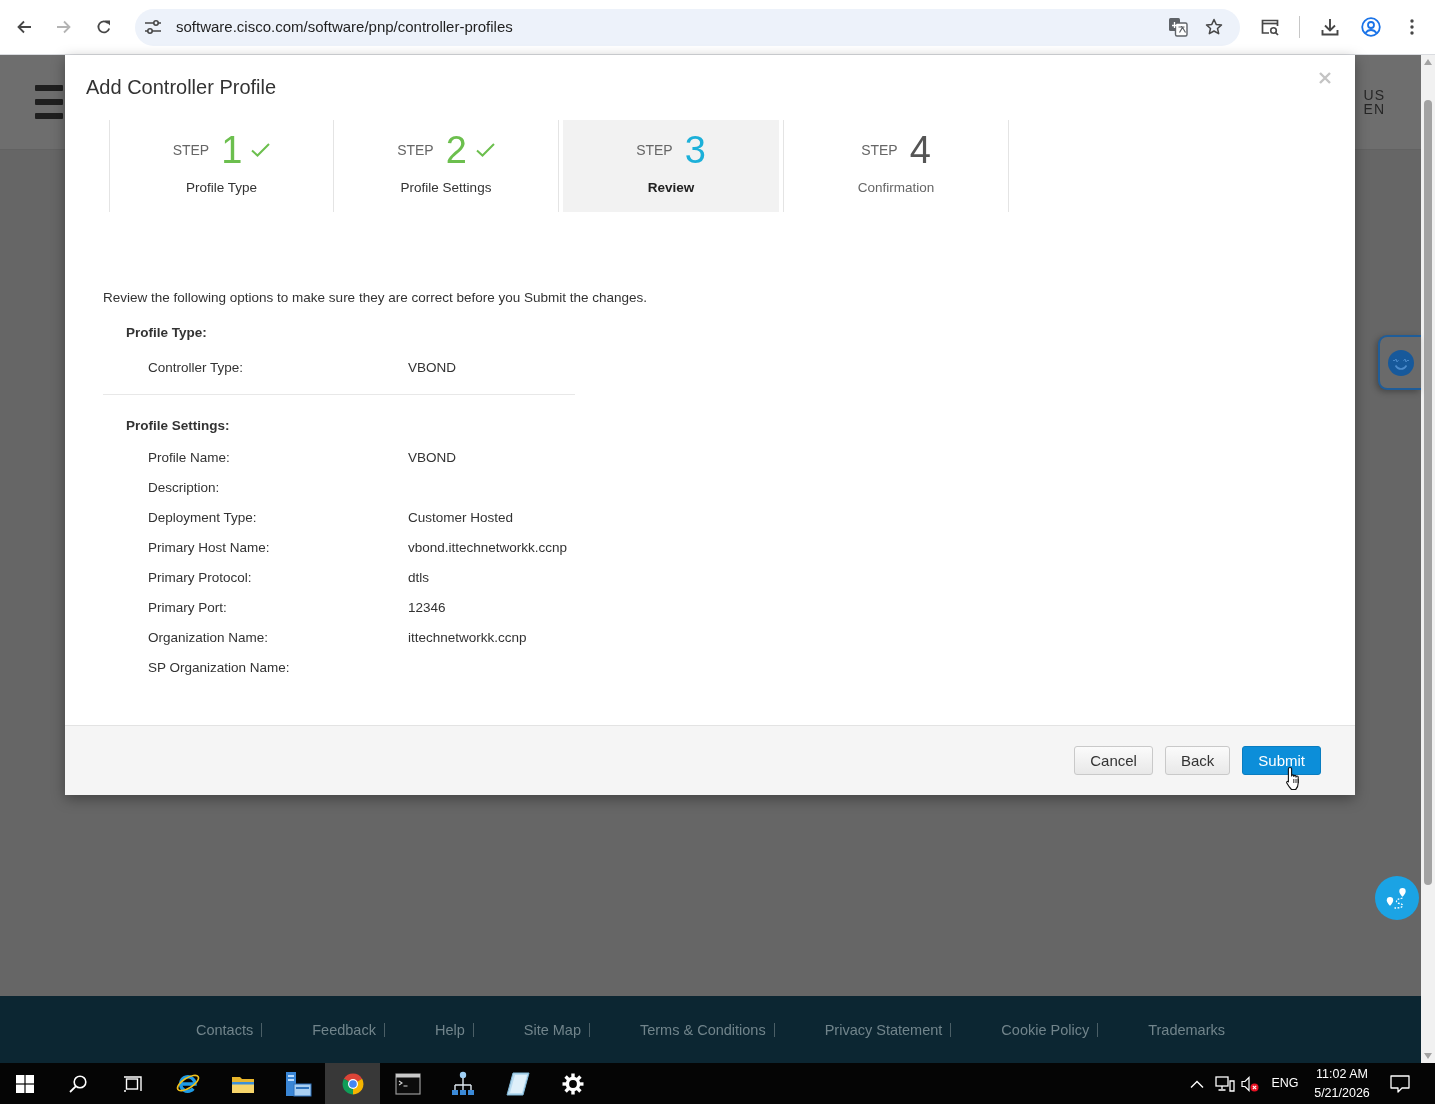 The image size is (1435, 1104). I want to click on field-label: Description:, so click(184, 487).